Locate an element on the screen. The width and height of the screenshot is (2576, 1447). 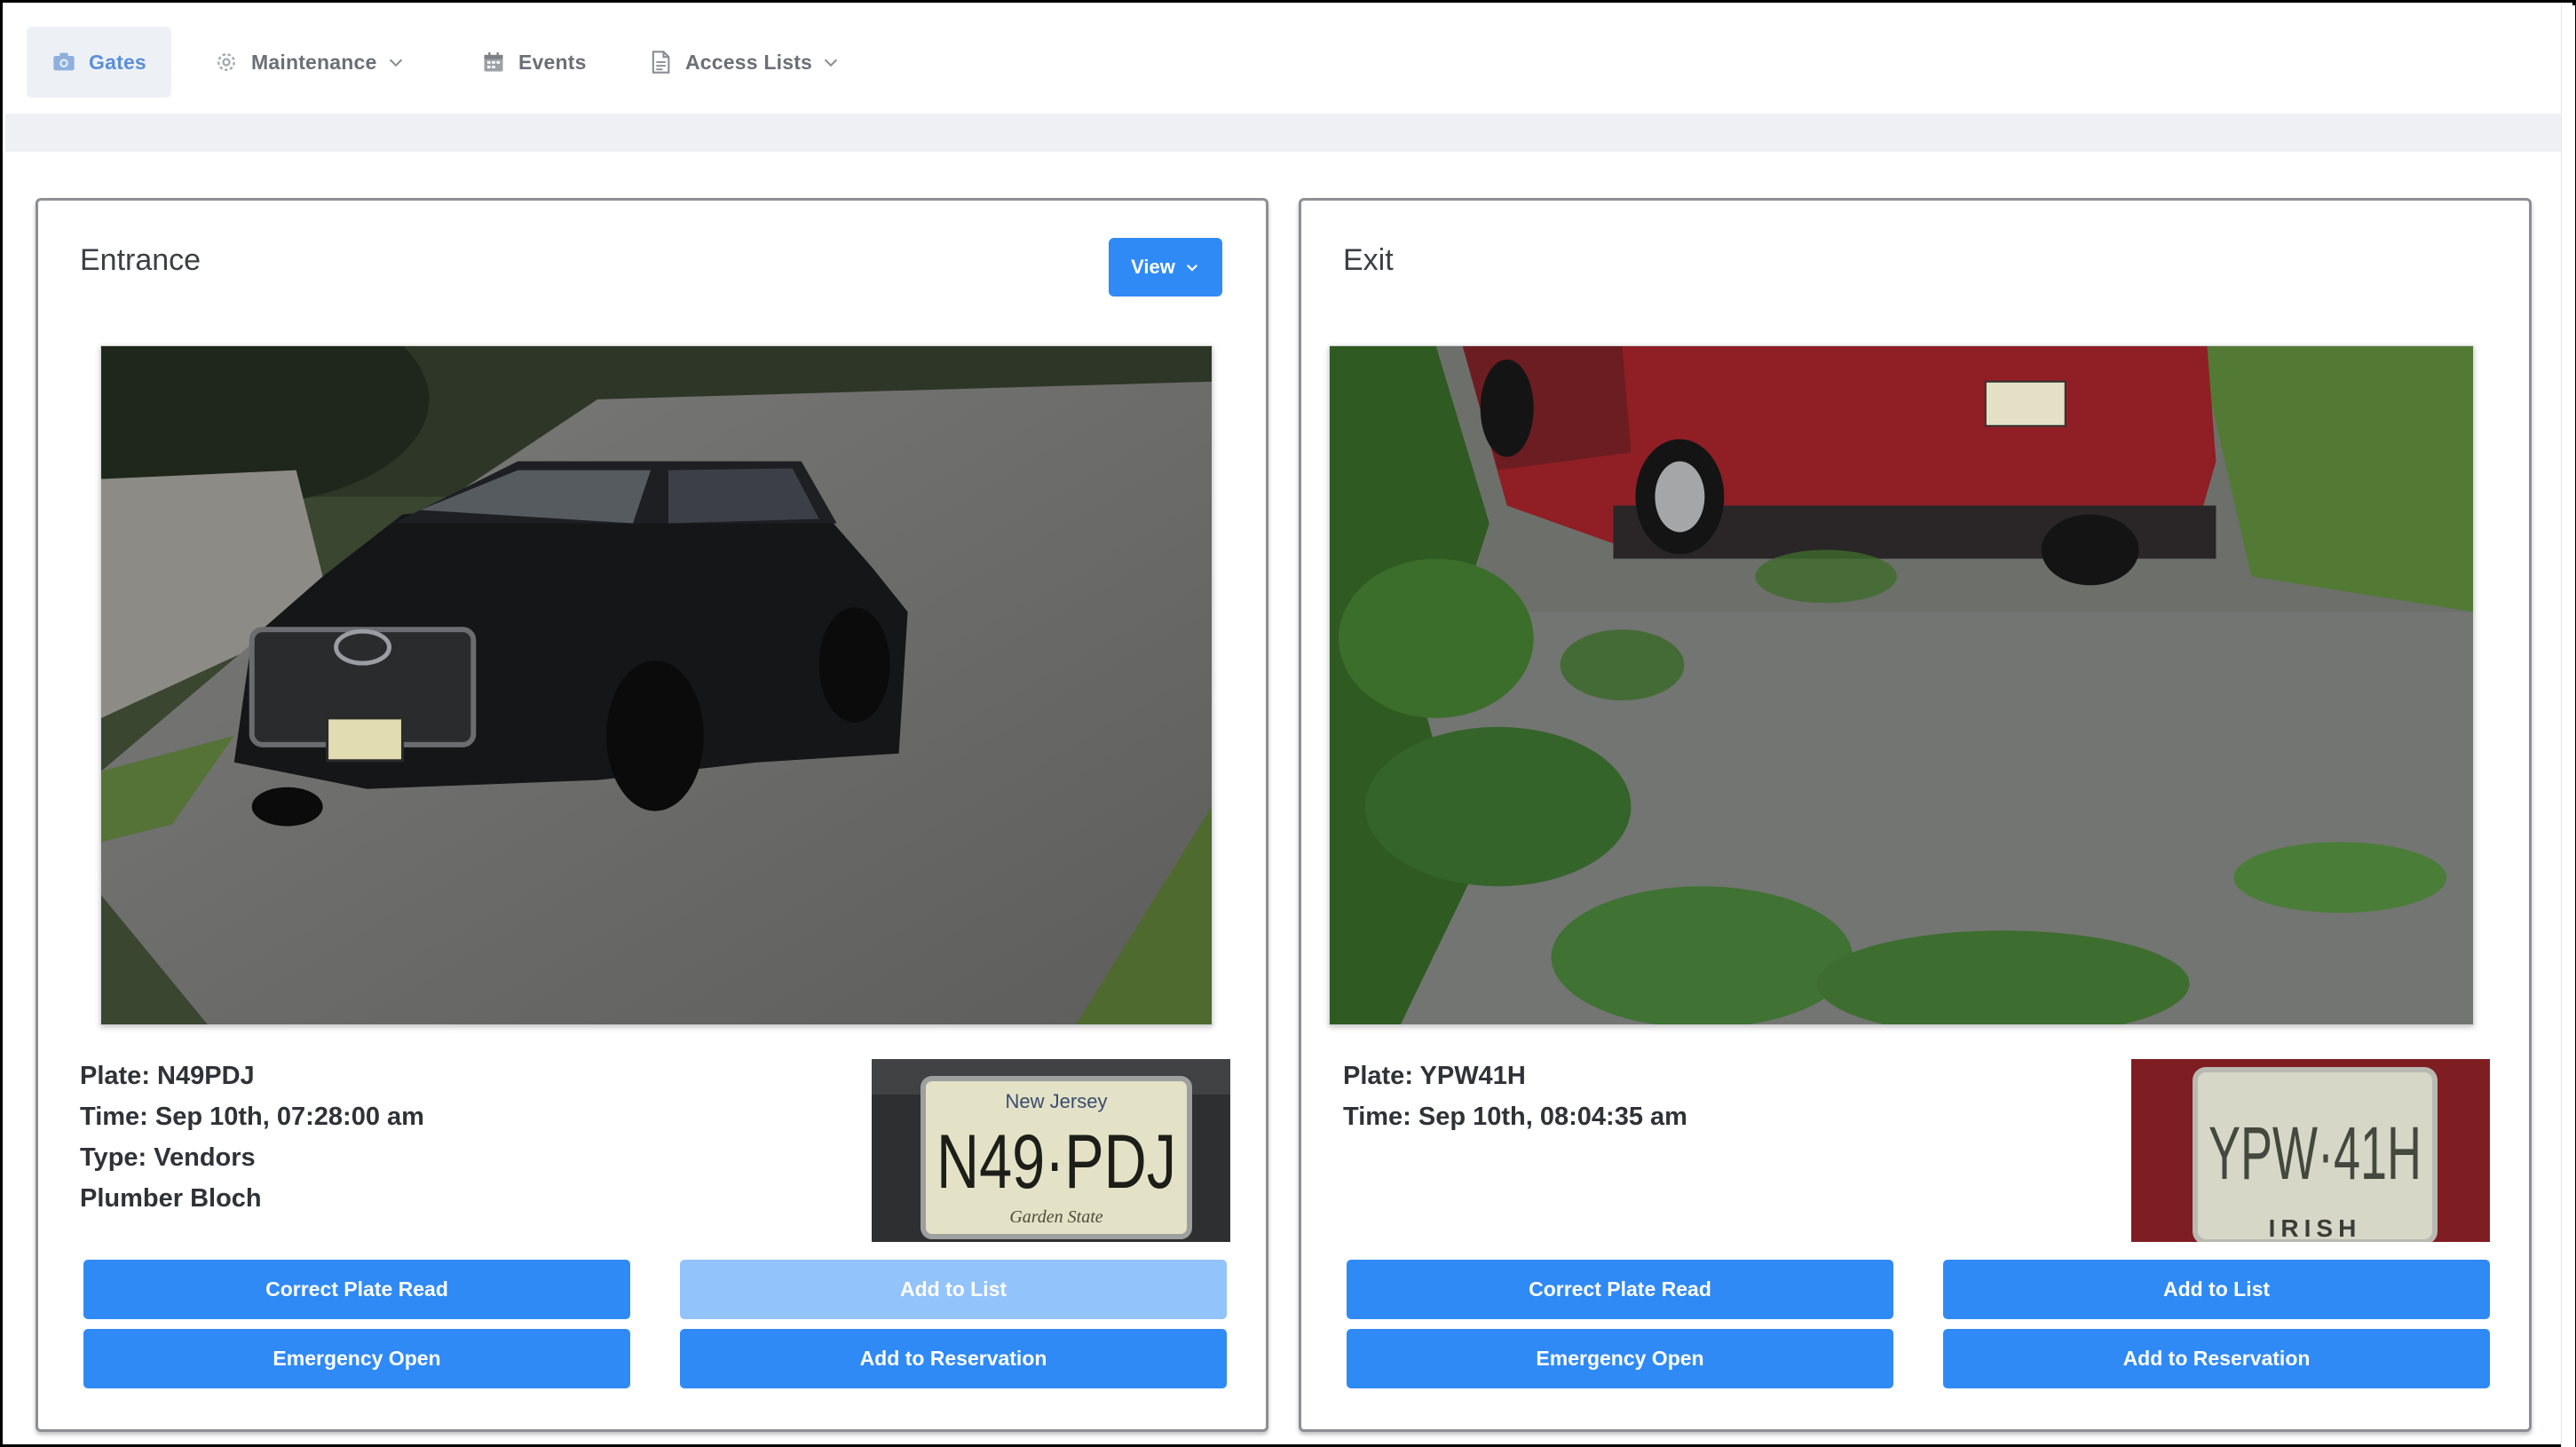
nav-maintenance: Maintenance is located at coordinates (310, 63).